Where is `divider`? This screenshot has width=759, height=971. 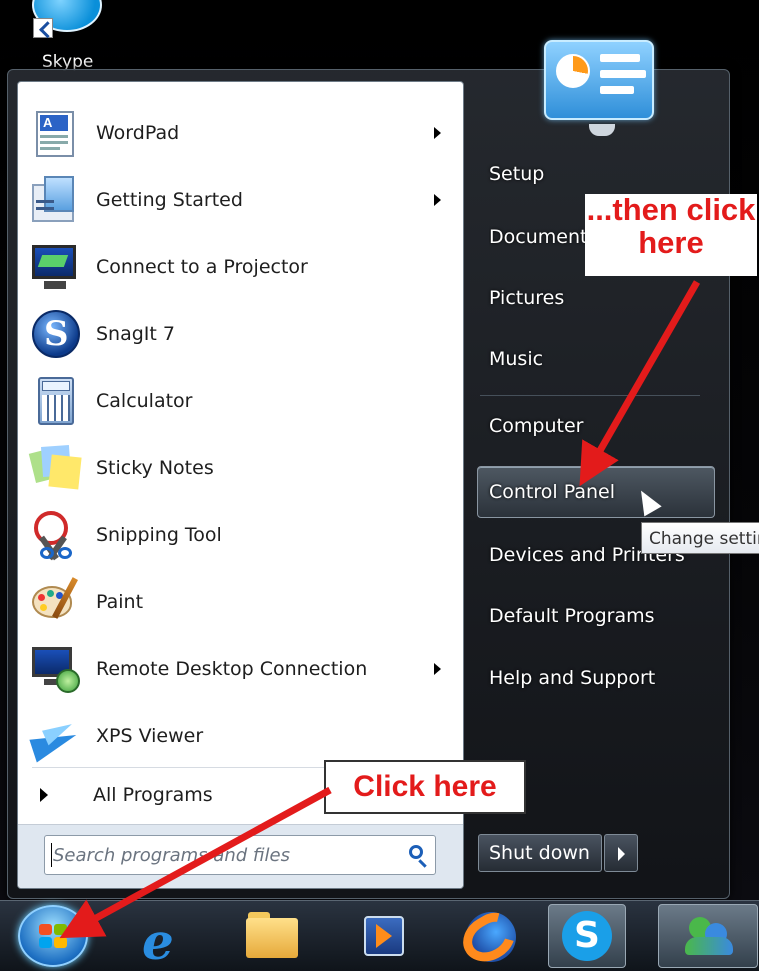
divider is located at coordinates (590, 395).